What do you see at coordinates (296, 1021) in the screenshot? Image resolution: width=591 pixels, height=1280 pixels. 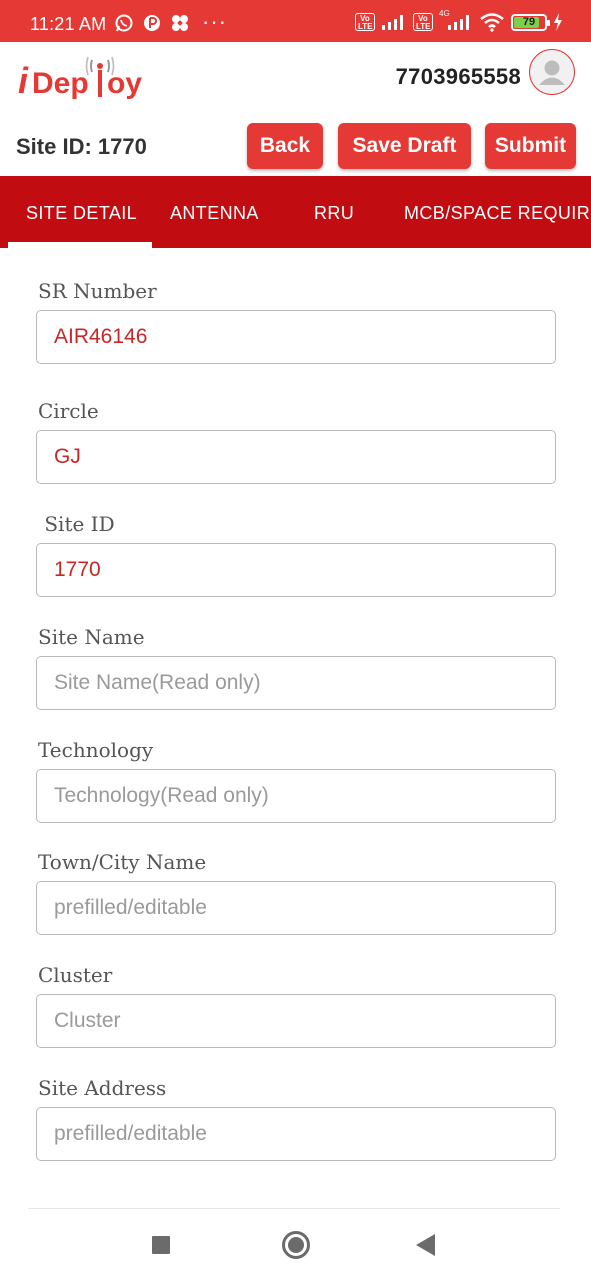 I see `cluster-field: Cluster` at bounding box center [296, 1021].